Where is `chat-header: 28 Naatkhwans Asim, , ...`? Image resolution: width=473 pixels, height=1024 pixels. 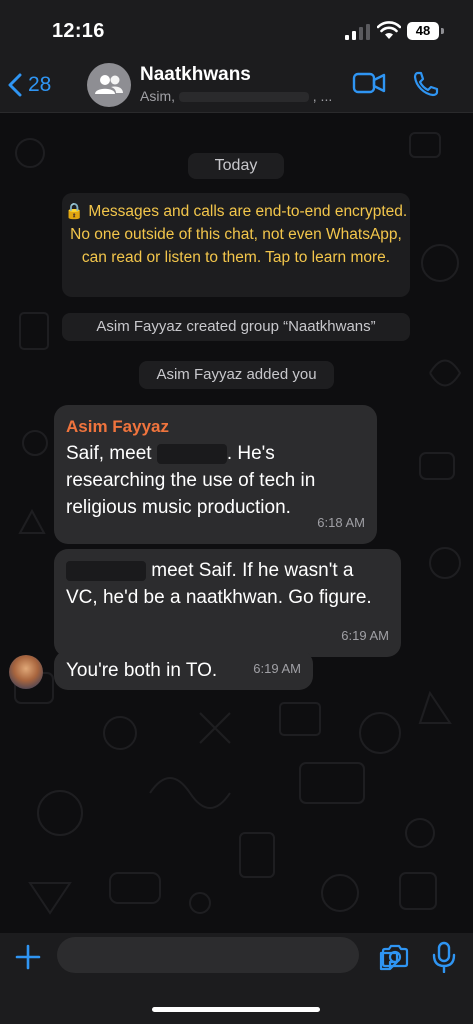 chat-header: 28 Naatkhwans Asim, , ... is located at coordinates (236, 86).